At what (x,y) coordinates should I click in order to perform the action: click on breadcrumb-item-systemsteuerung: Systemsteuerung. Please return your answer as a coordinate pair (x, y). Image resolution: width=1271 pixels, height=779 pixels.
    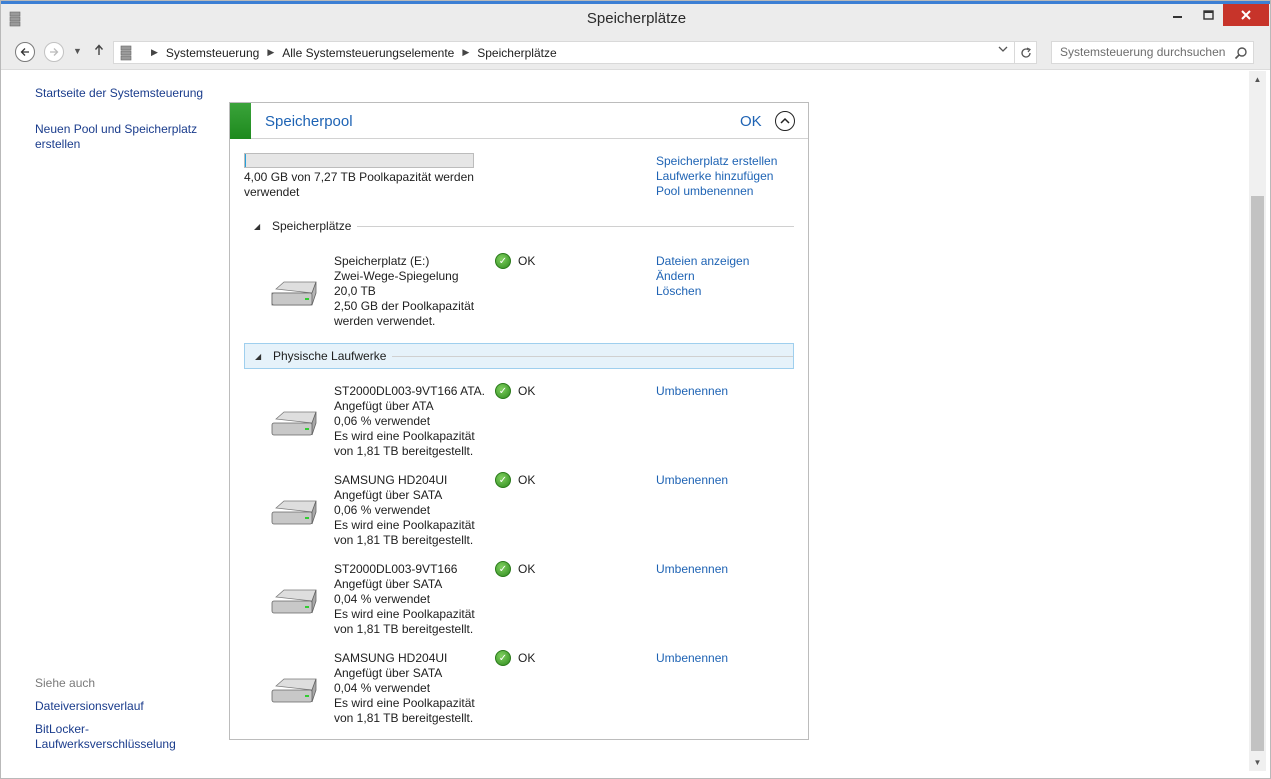
    Looking at the image, I should click on (212, 53).